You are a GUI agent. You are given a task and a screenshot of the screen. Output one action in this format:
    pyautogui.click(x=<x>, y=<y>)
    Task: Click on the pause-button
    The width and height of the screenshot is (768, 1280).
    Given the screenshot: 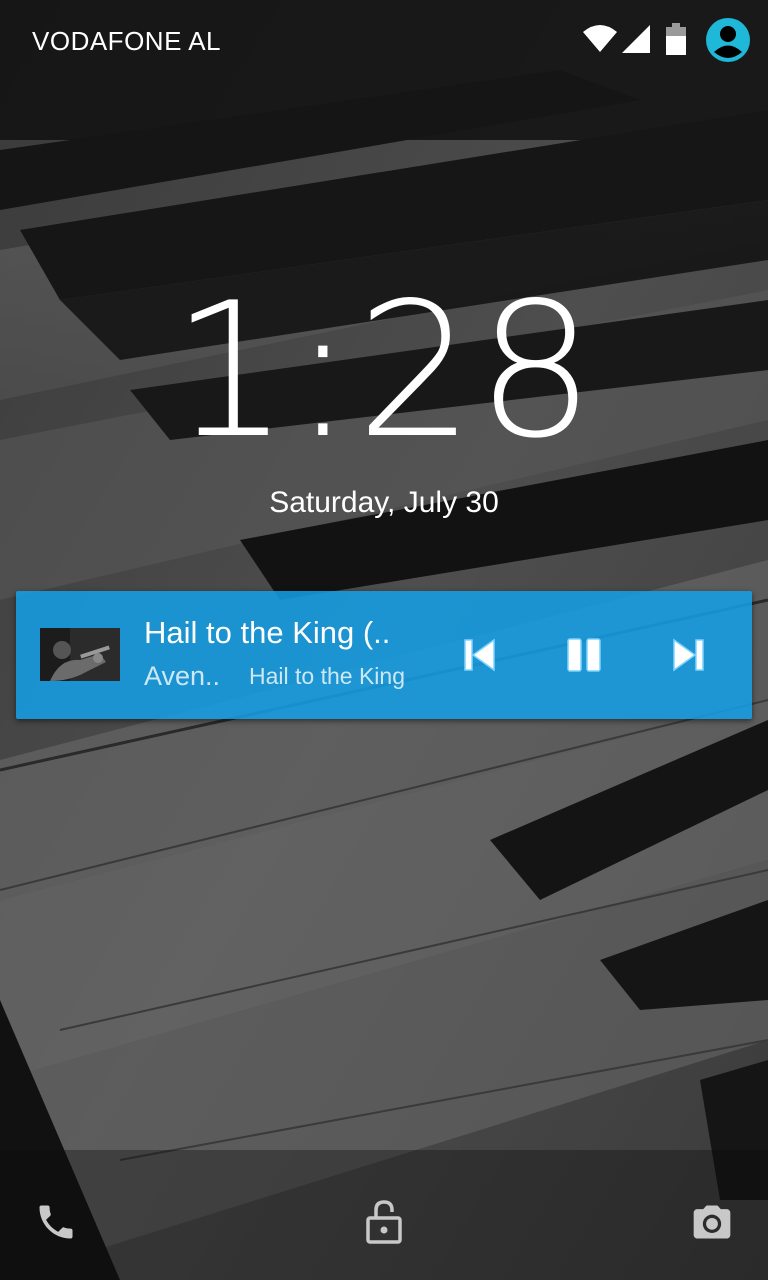 What is the action you would take?
    pyautogui.click(x=584, y=655)
    